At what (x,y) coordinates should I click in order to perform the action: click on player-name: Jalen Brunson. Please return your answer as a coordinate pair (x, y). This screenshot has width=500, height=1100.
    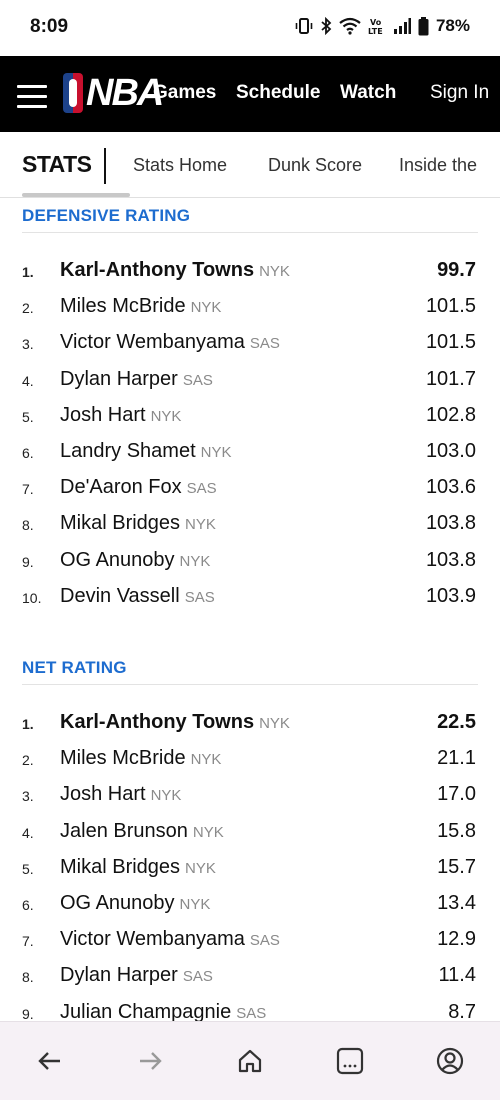
    Looking at the image, I should click on (124, 831).